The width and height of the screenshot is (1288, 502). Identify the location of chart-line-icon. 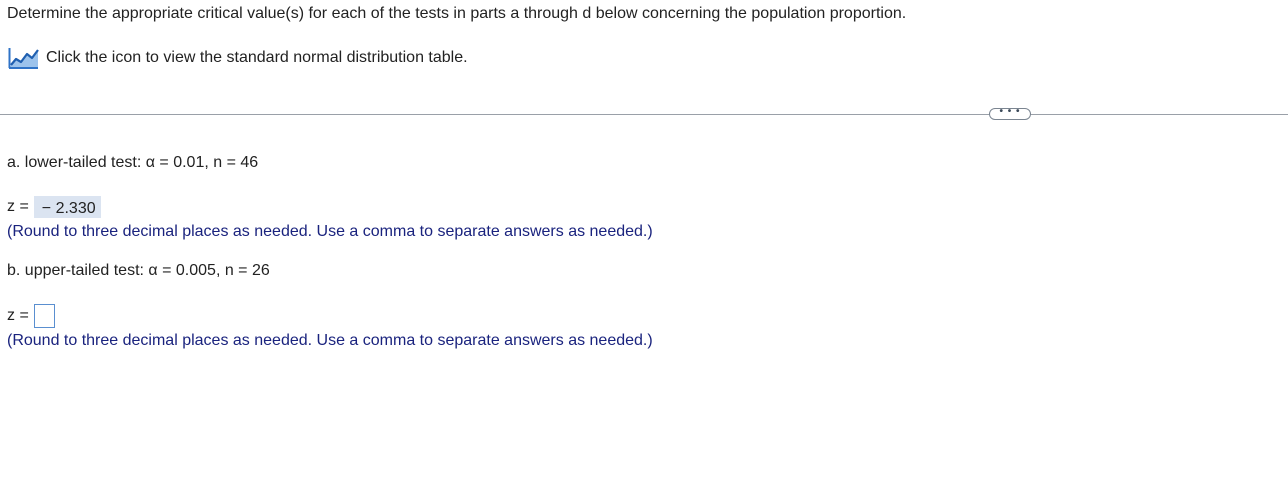
(23, 58).